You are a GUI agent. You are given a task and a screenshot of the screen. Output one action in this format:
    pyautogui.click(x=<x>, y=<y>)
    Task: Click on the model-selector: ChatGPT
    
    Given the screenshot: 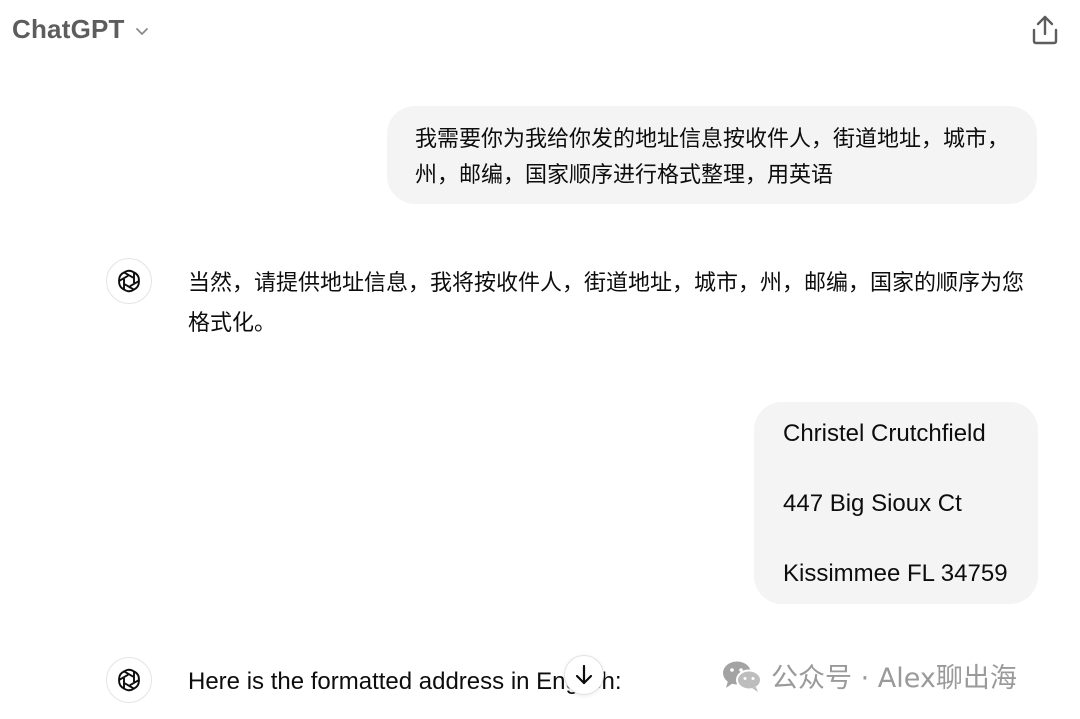 What is the action you would take?
    pyautogui.click(x=80, y=29)
    